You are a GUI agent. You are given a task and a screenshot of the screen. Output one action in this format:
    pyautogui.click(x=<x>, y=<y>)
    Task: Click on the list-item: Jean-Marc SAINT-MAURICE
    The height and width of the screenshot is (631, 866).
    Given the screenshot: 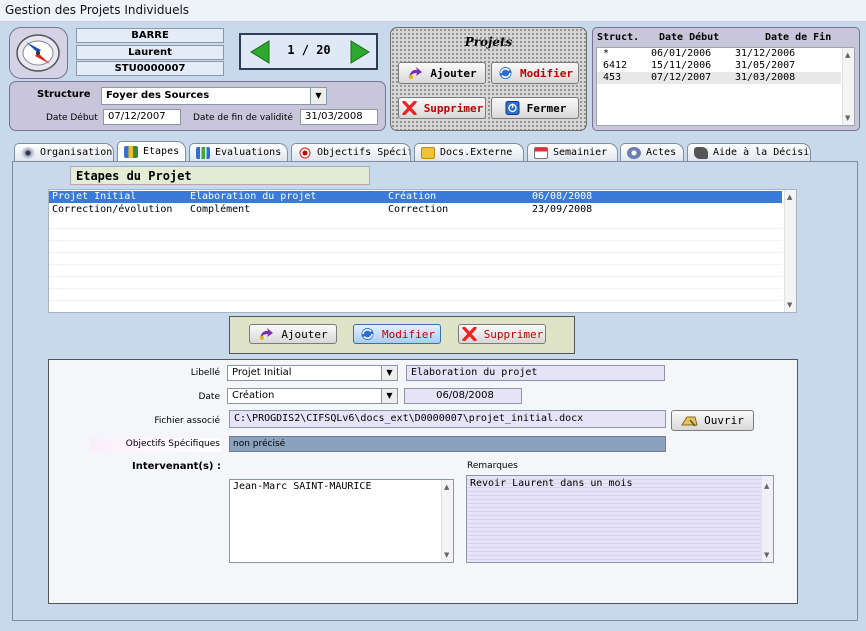 What is the action you would take?
    pyautogui.click(x=341, y=486)
    